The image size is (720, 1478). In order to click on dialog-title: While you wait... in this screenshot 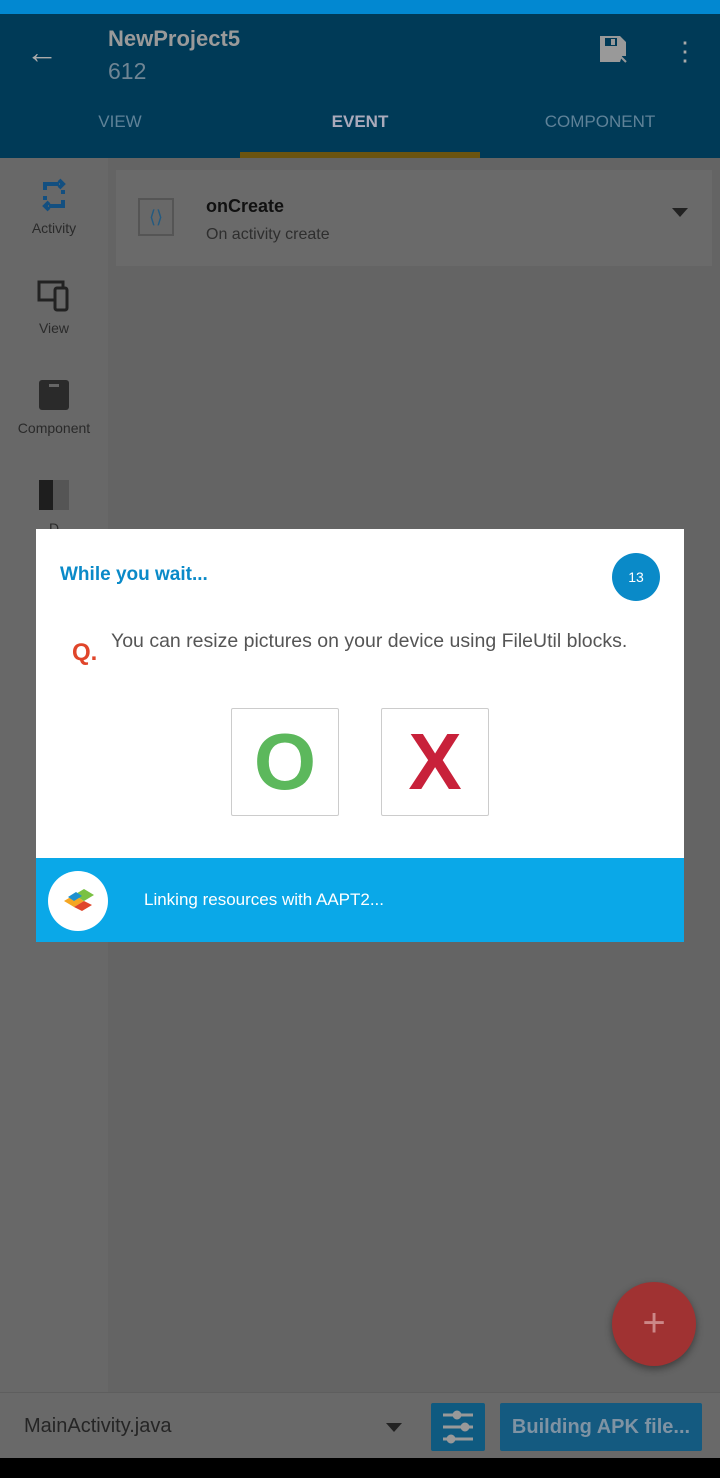, I will do `click(134, 574)`.